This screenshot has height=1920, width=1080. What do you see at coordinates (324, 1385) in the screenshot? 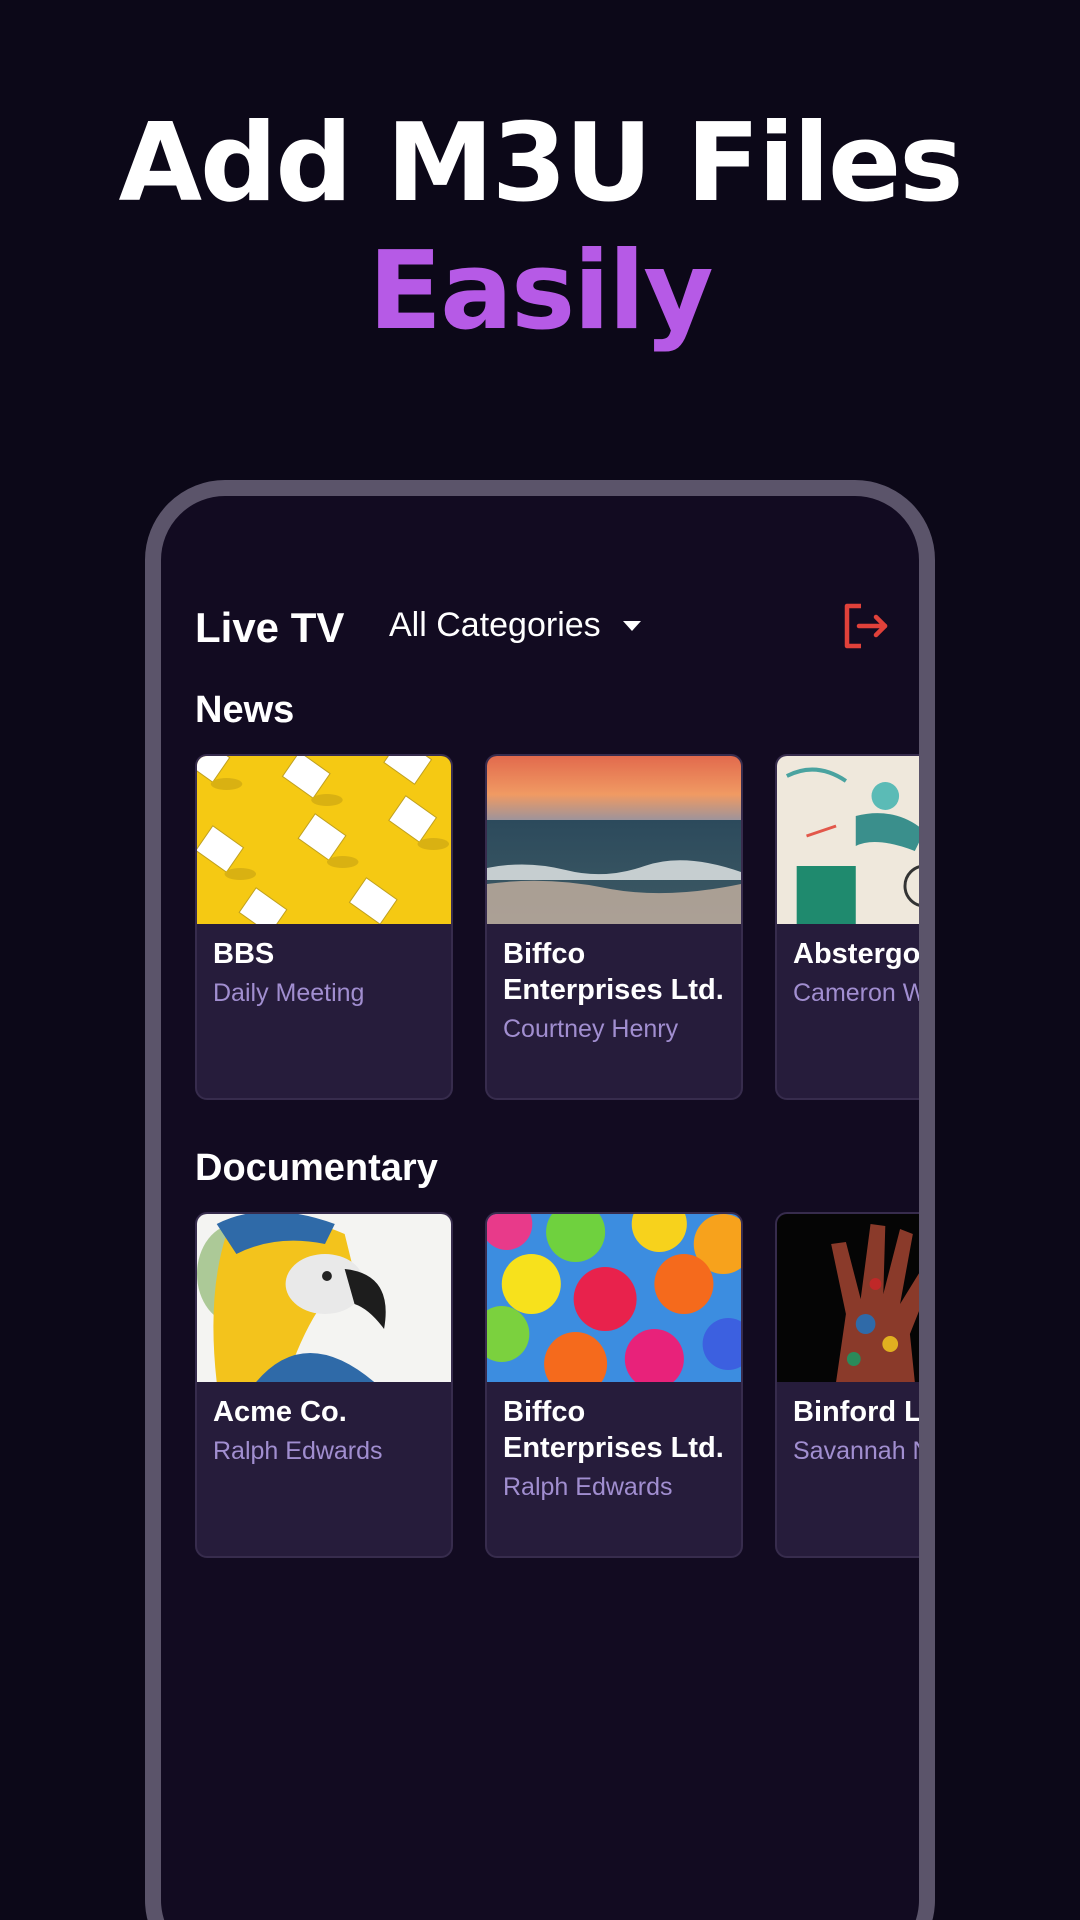
I see `channel-card: Acme Co. Ralph Edwards` at bounding box center [324, 1385].